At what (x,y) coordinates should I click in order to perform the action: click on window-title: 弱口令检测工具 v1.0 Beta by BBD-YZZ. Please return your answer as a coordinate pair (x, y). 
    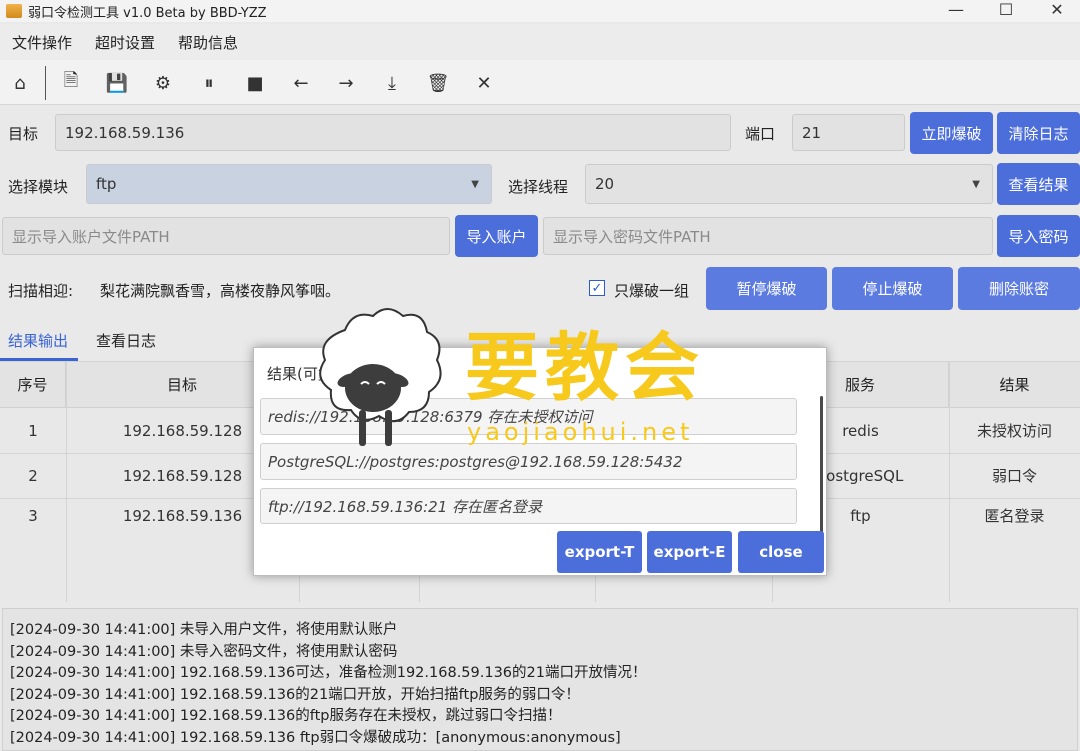
    Looking at the image, I should click on (147, 13).